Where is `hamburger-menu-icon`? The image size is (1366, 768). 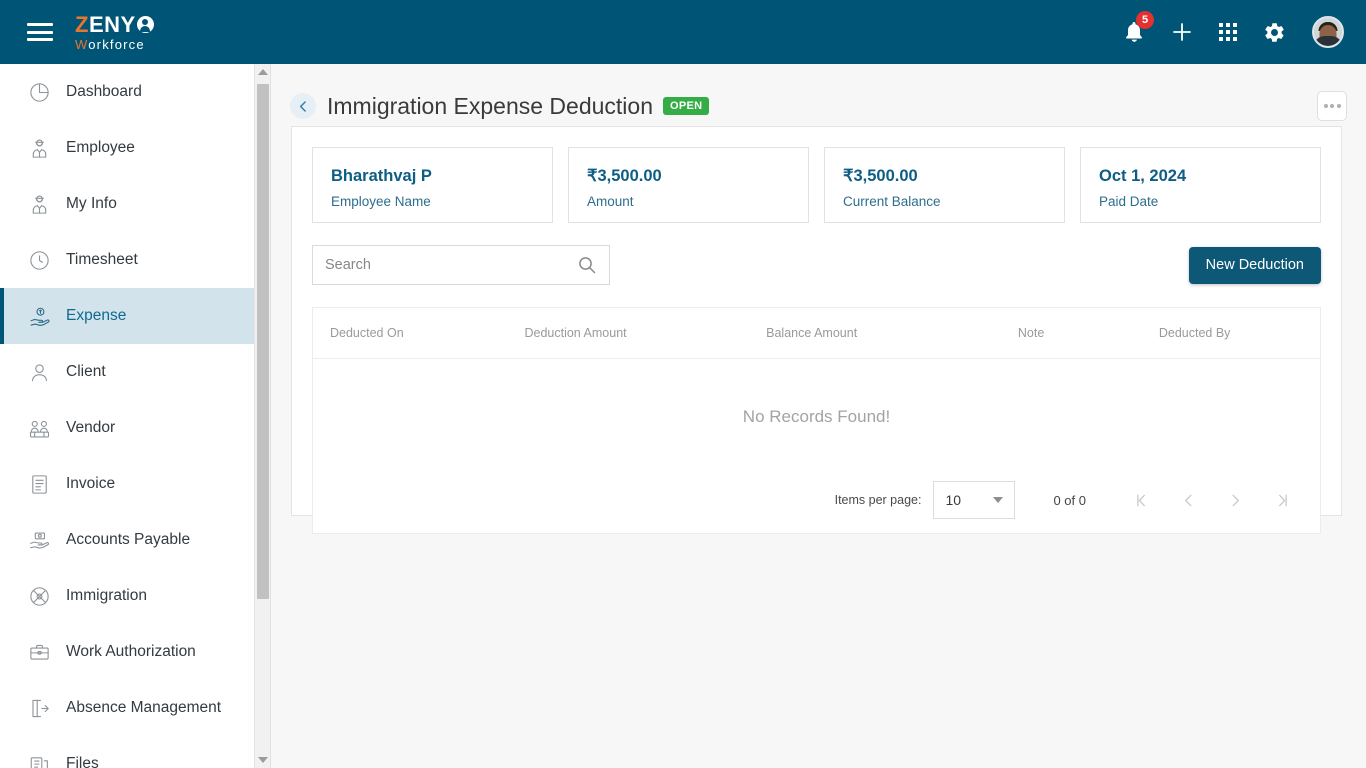
hamburger-menu-icon is located at coordinates (40, 32).